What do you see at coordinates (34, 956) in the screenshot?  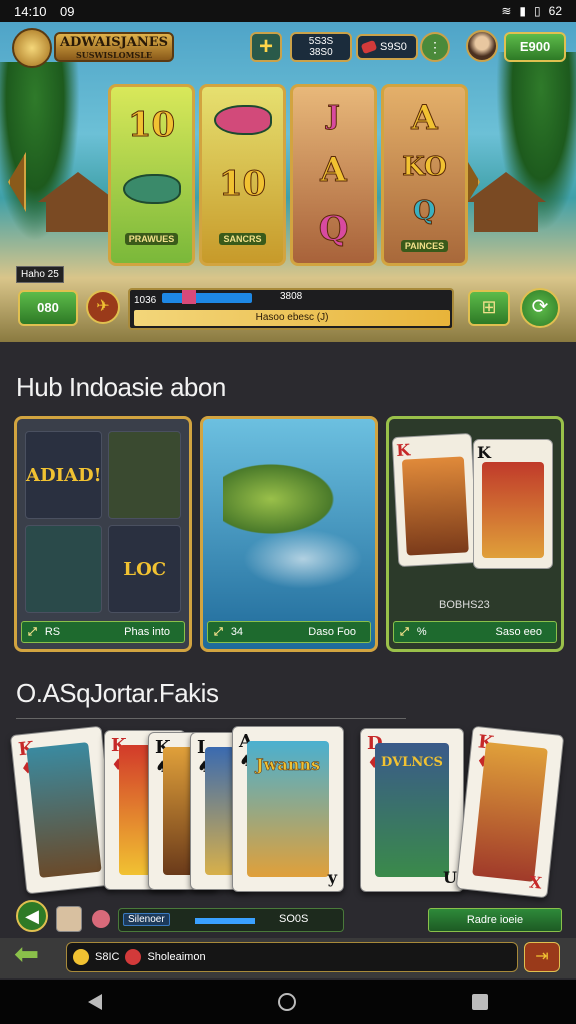 I see `back-arrow-icon: ⬅` at bounding box center [34, 956].